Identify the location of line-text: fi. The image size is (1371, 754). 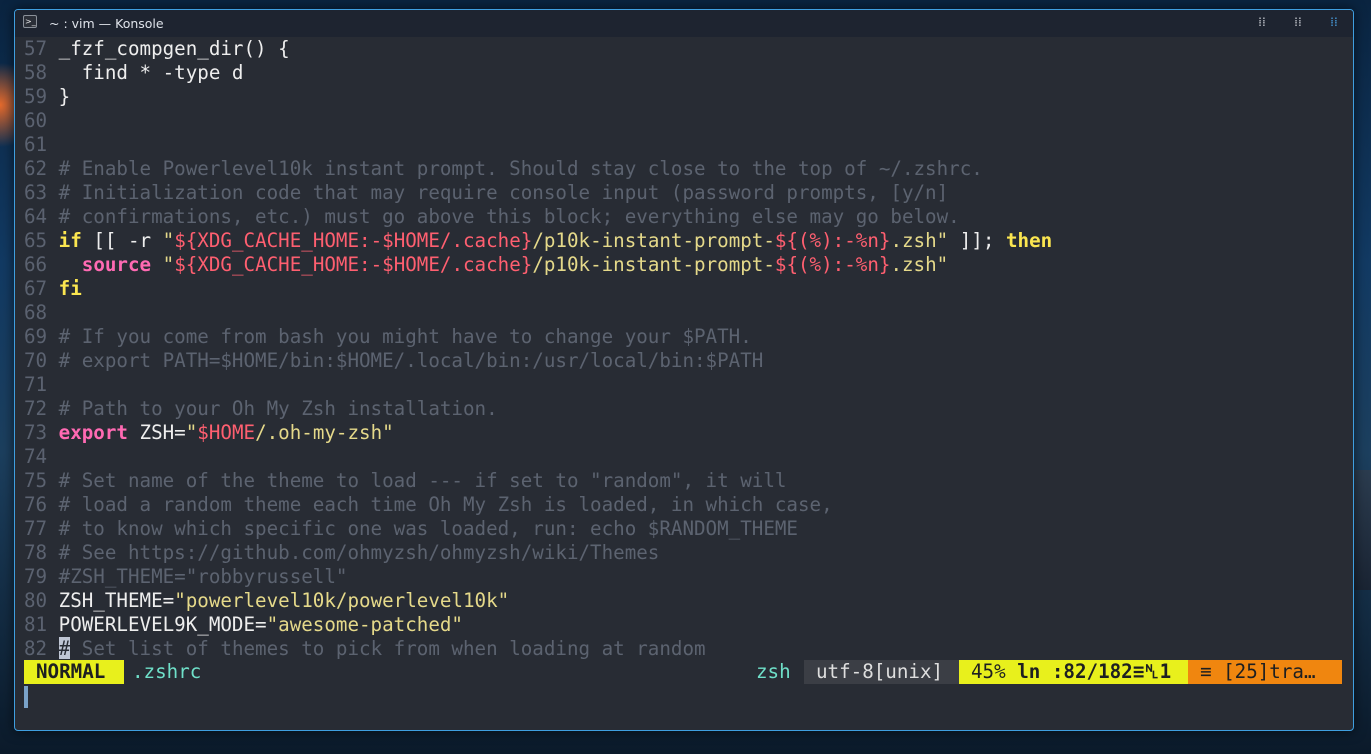
(70, 288).